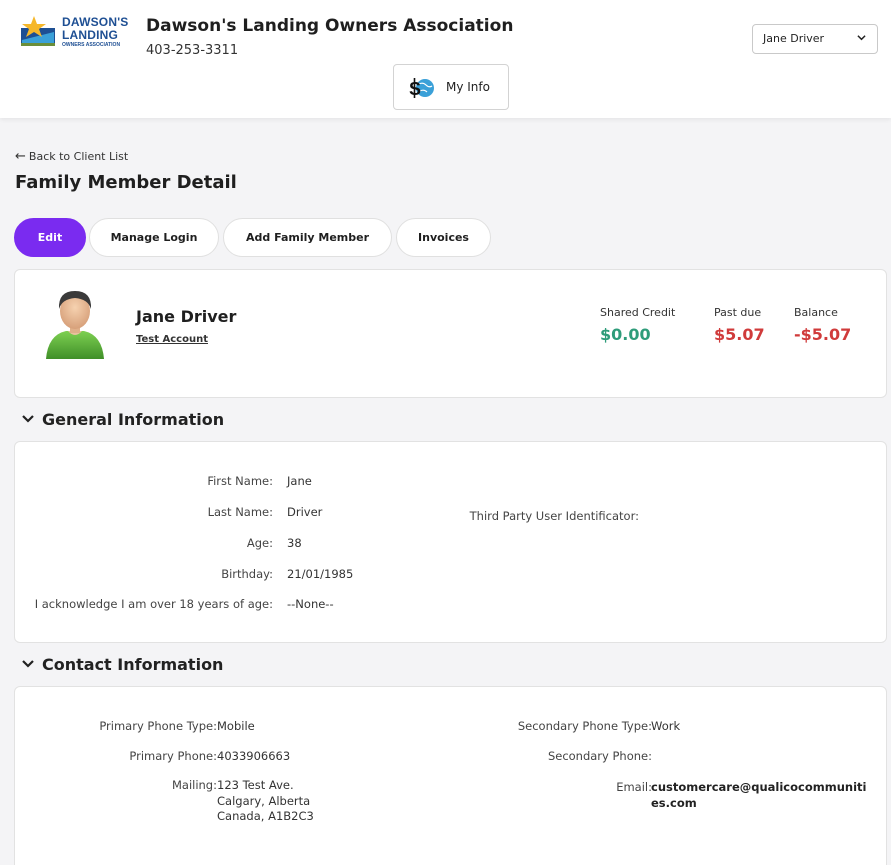  I want to click on mailing-line-1: 123 Test Ave., so click(255, 785).